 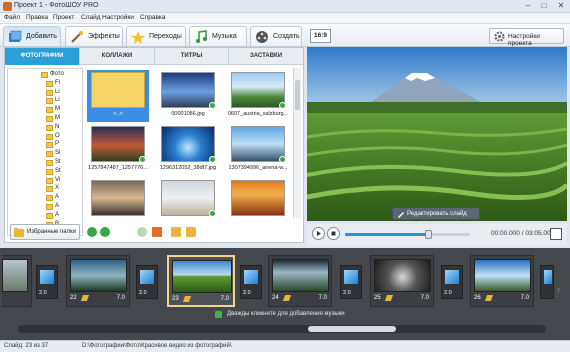 I want to click on tree-item: Vi, so click(x=45, y=181).